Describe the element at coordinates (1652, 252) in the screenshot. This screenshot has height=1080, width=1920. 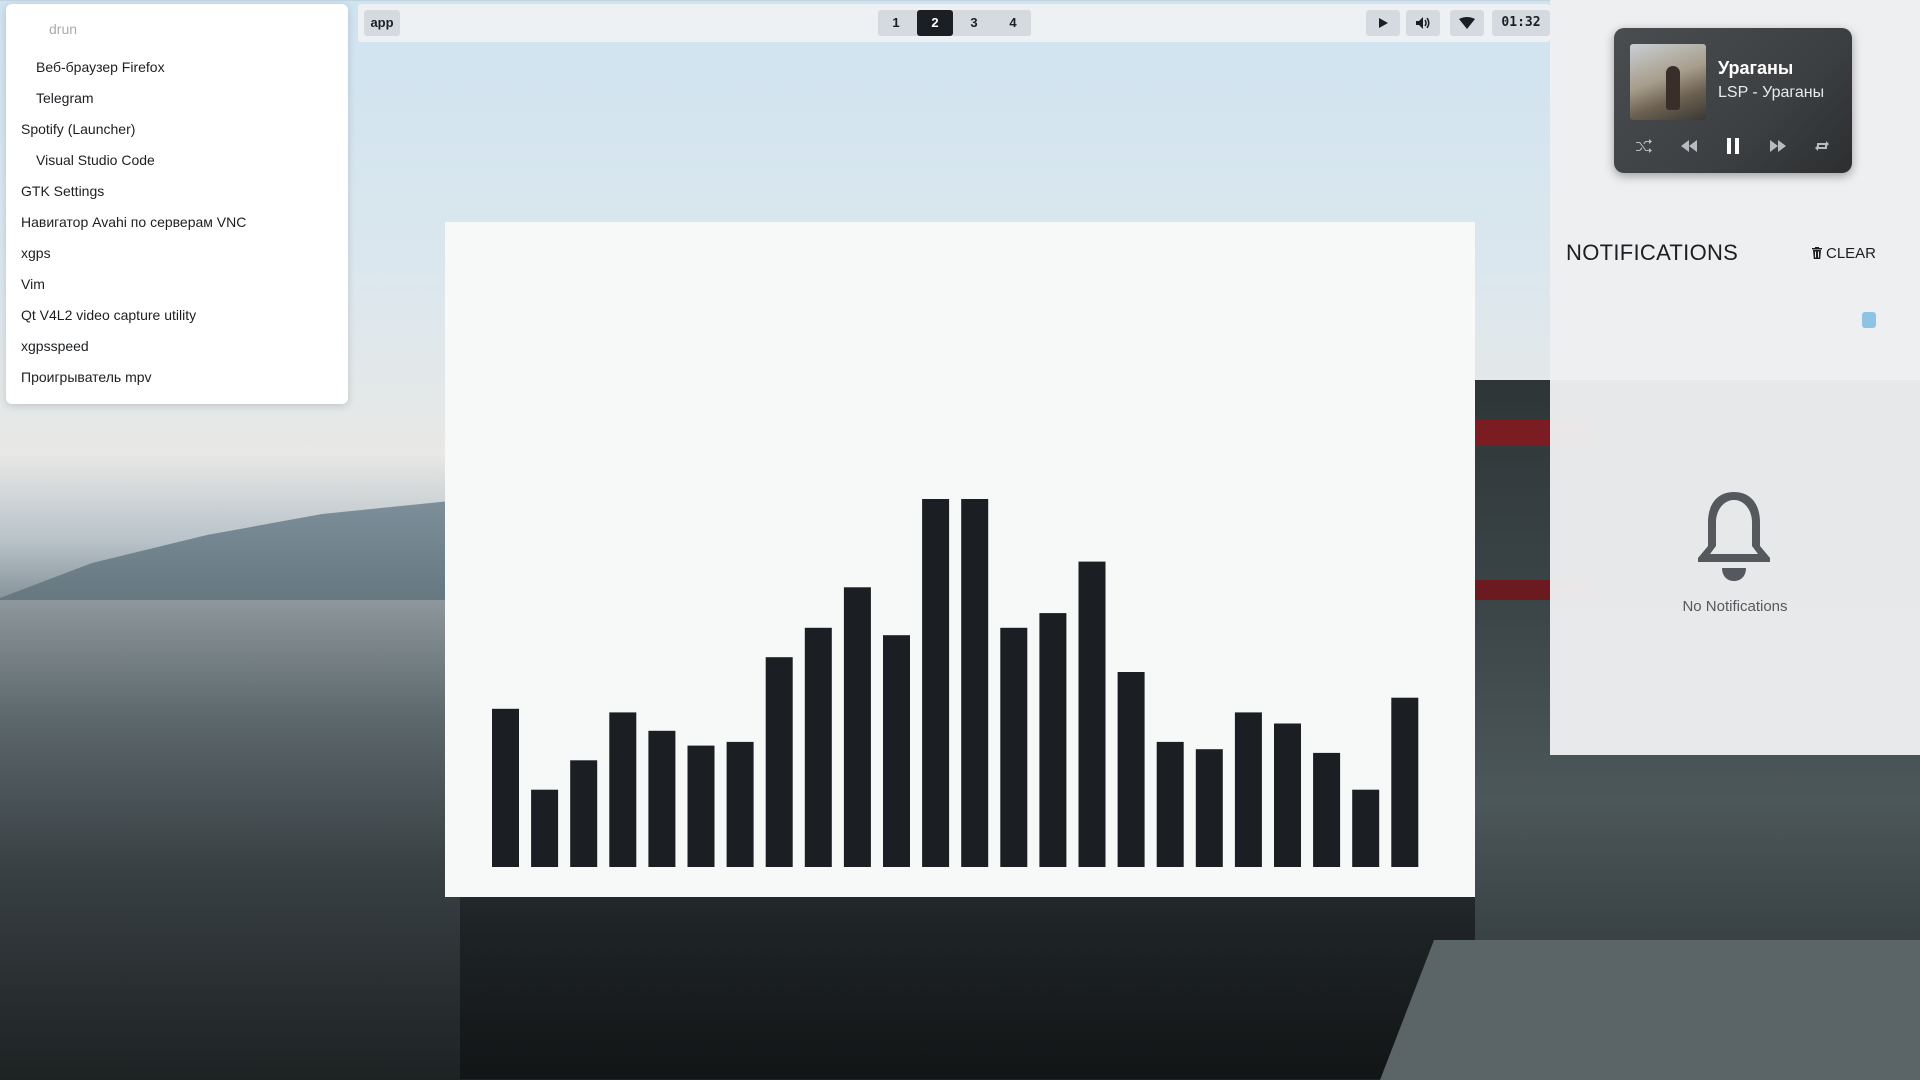
I see `notifications-title: NOTIFICATIONS` at that location.